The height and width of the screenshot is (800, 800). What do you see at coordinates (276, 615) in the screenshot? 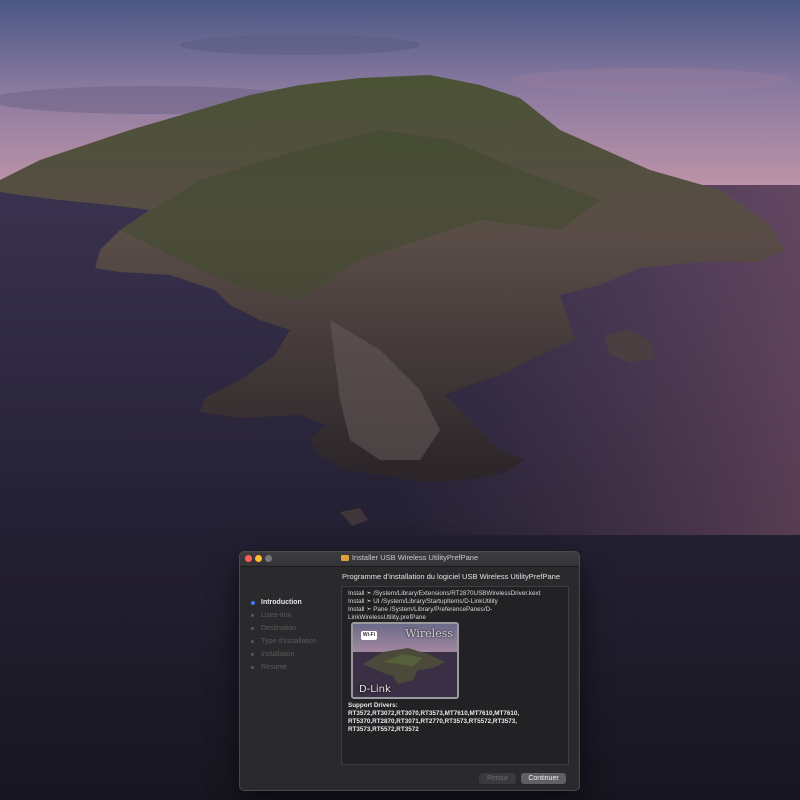
I see `step-label: Lisez-moi` at bounding box center [276, 615].